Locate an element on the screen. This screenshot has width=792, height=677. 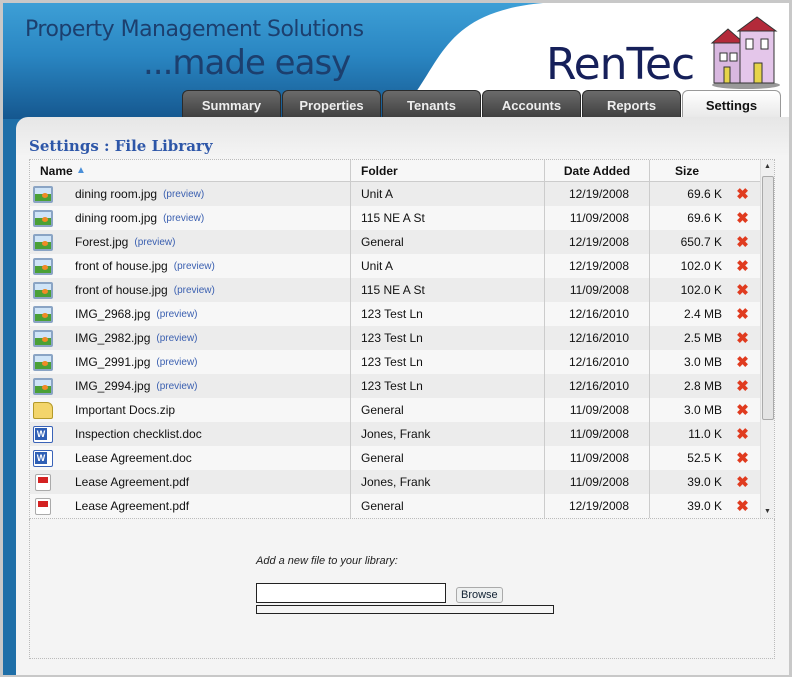
word-doc-icon is located at coordinates (43, 434).